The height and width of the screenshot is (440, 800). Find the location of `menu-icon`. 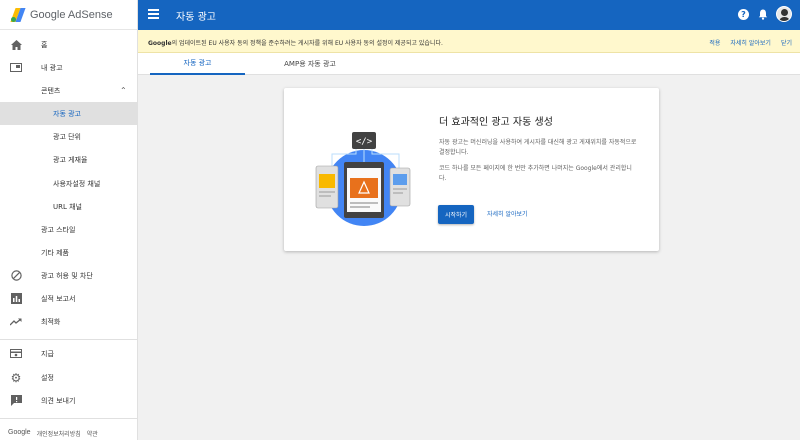

menu-icon is located at coordinates (153, 14).